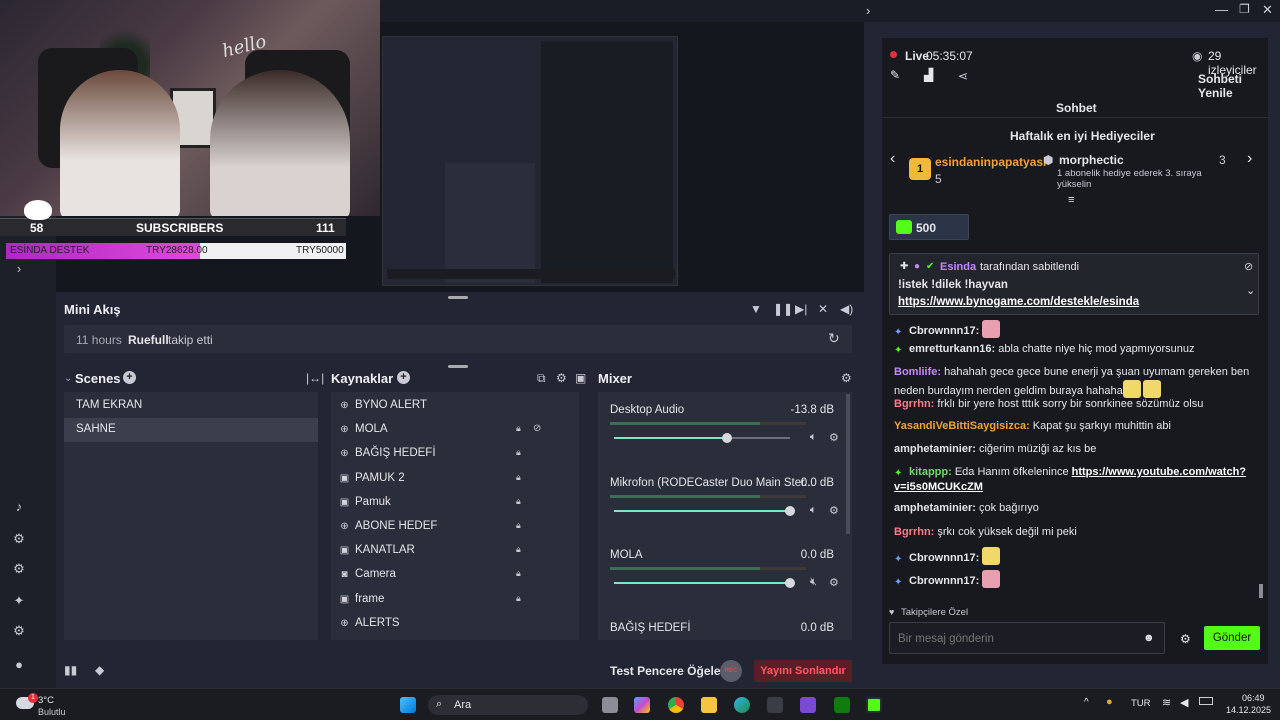  What do you see at coordinates (191, 430) in the screenshot?
I see `scene-item-active: SAHNE` at bounding box center [191, 430].